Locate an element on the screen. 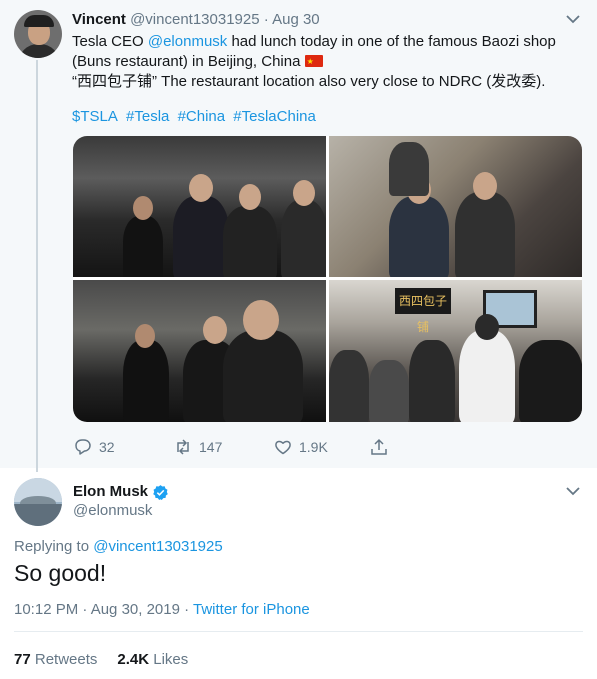 The width and height of the screenshot is (597, 679). parent-text-part: Tesla CEO is located at coordinates (110, 41).